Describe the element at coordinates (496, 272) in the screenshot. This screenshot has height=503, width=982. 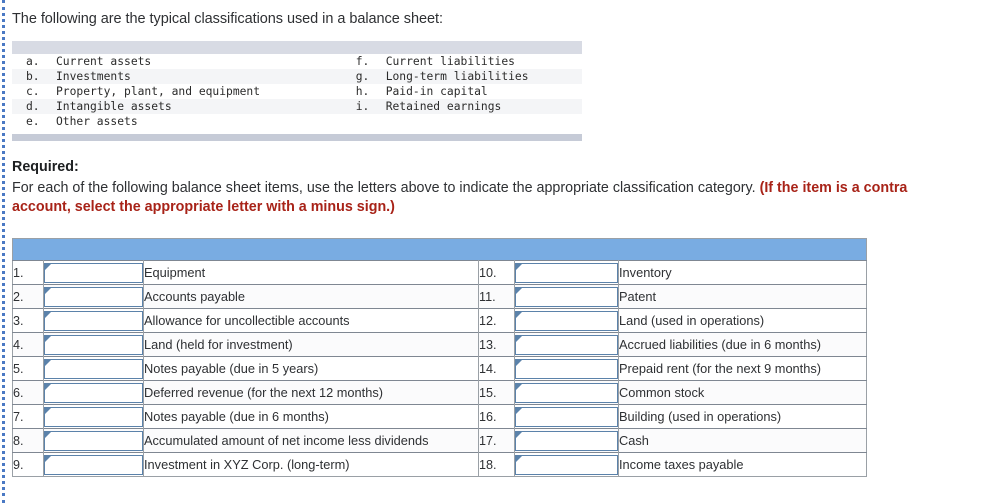
I see `row-number: 10.` at that location.